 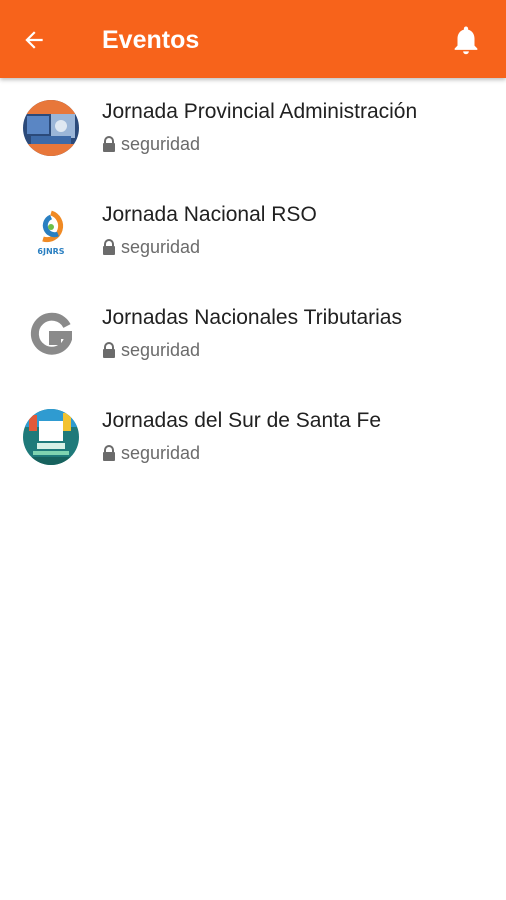 I want to click on event-avatar: 6JNRS, so click(x=51, y=231).